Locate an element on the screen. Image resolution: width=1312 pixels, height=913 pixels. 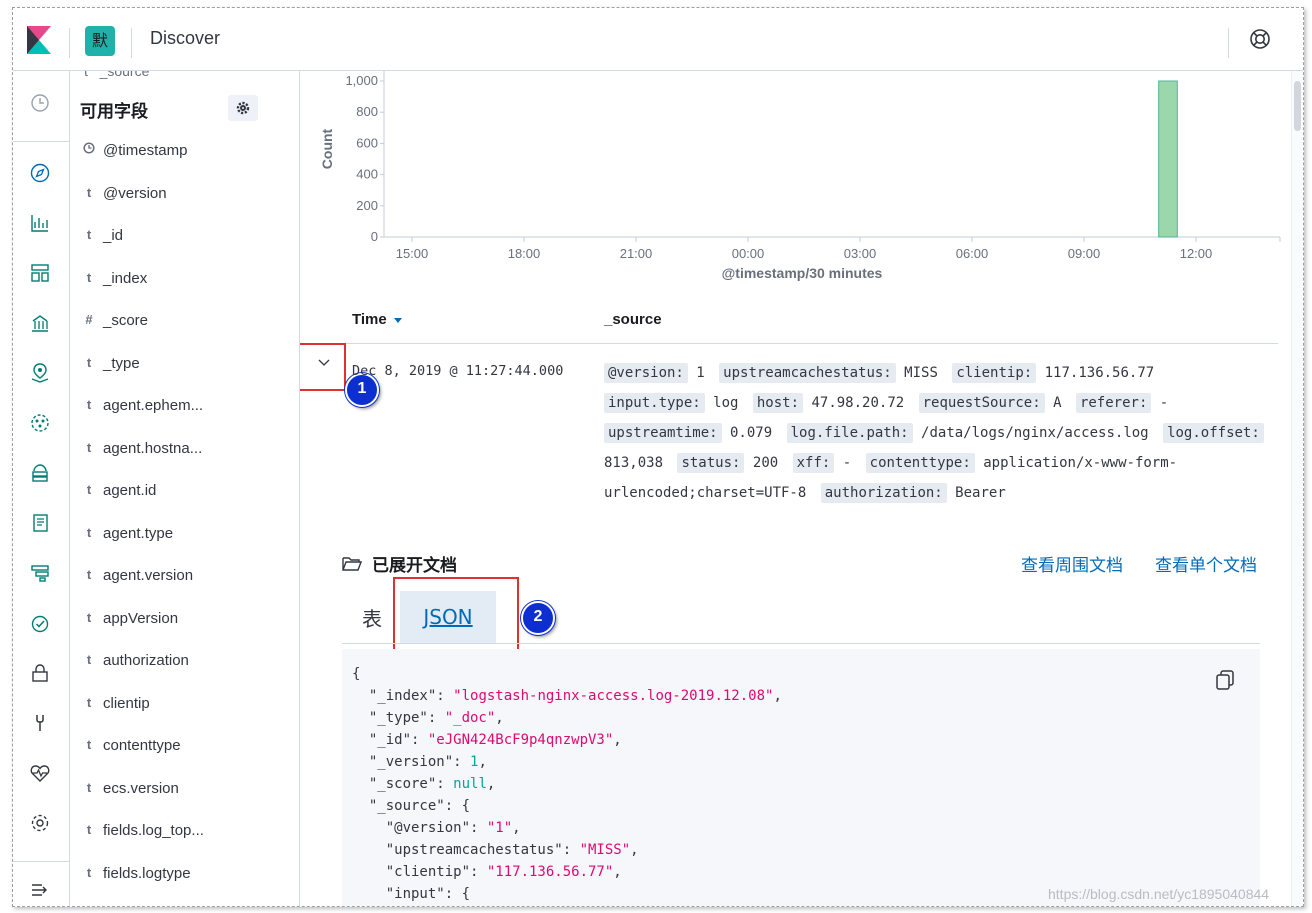
field-item: t agent.version is located at coordinates (184, 576).